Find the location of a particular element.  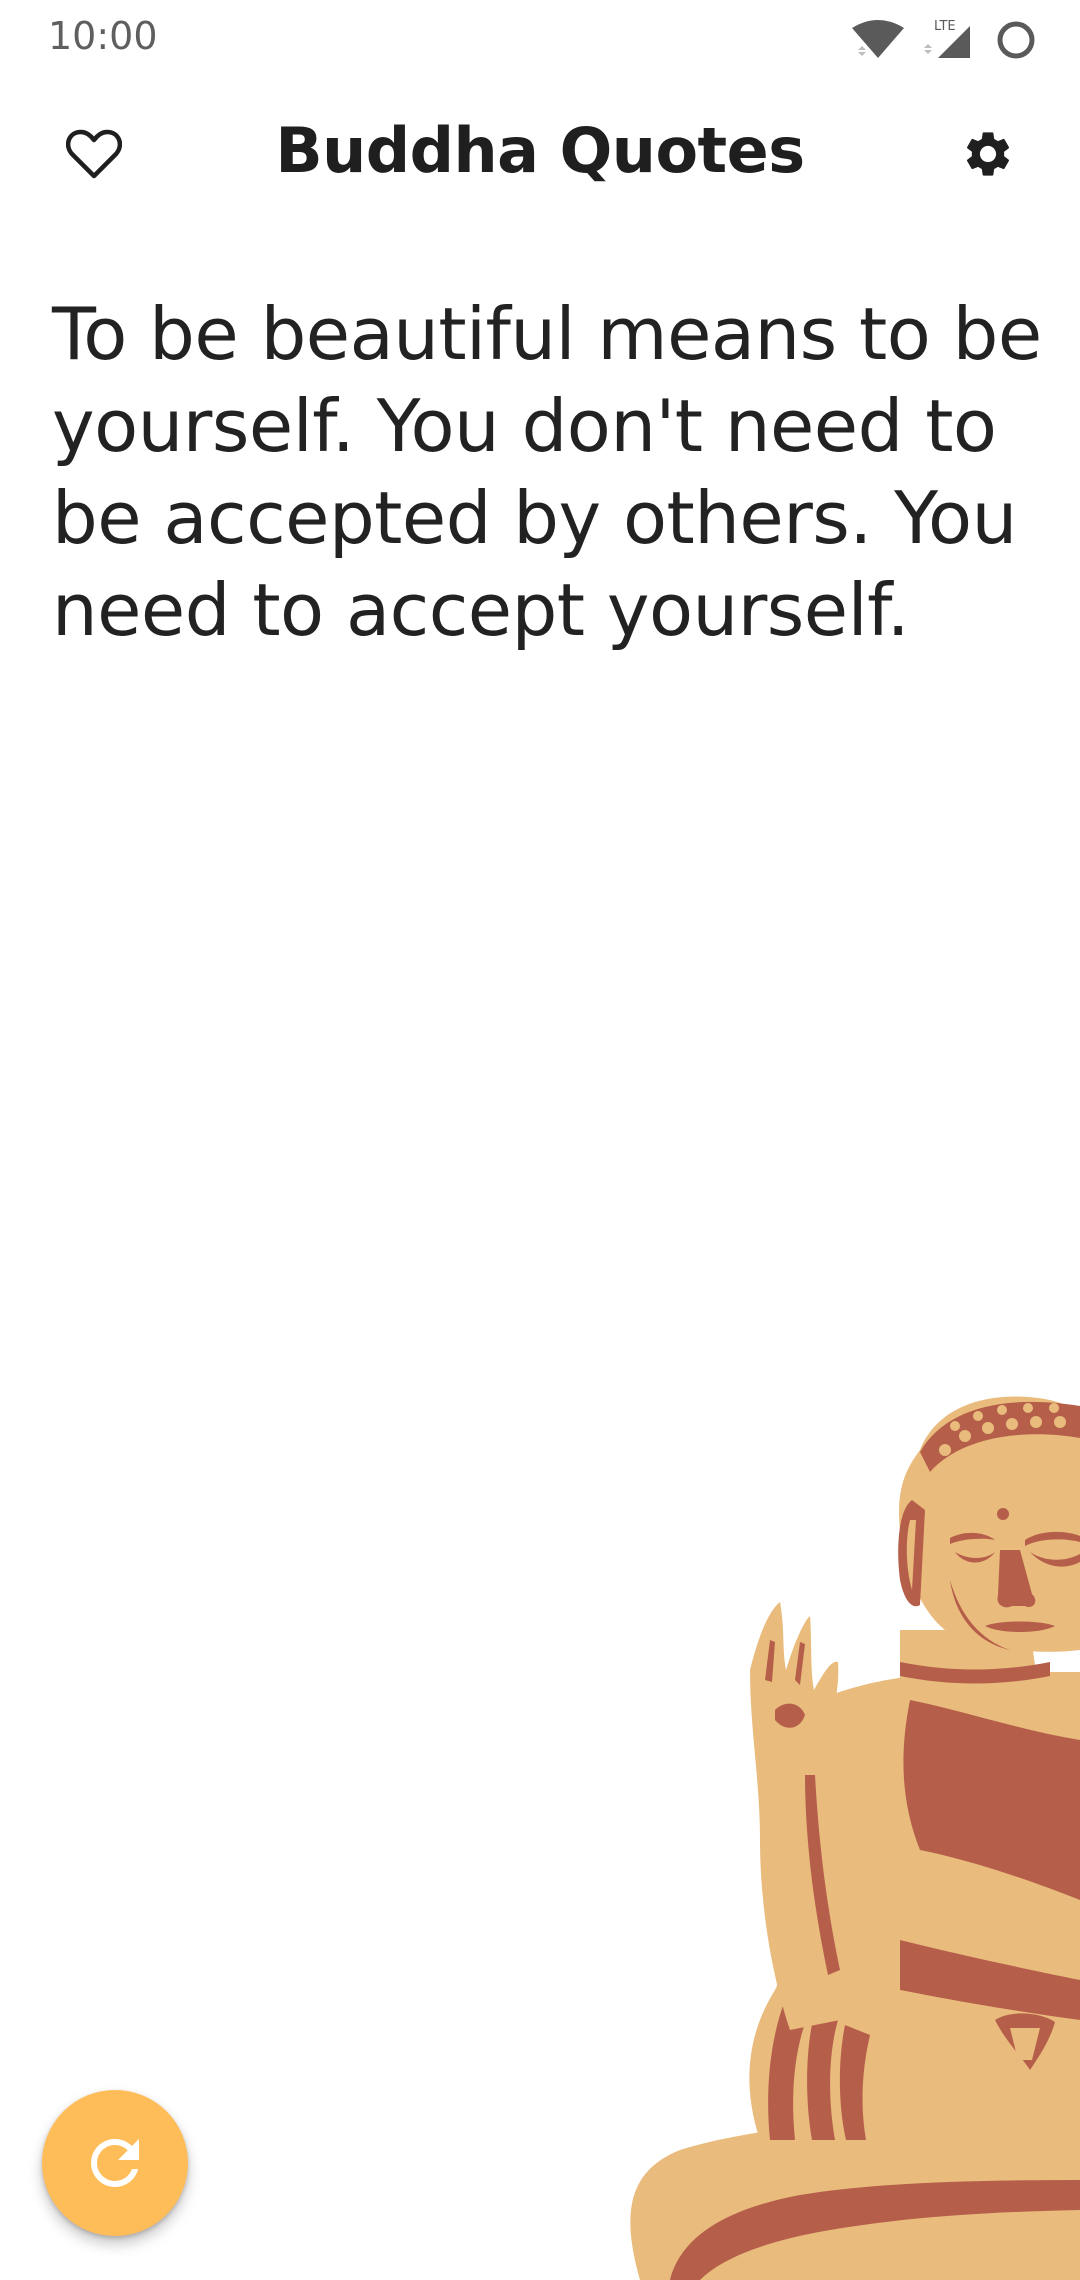

status-icons: LTE is located at coordinates (943, 39).